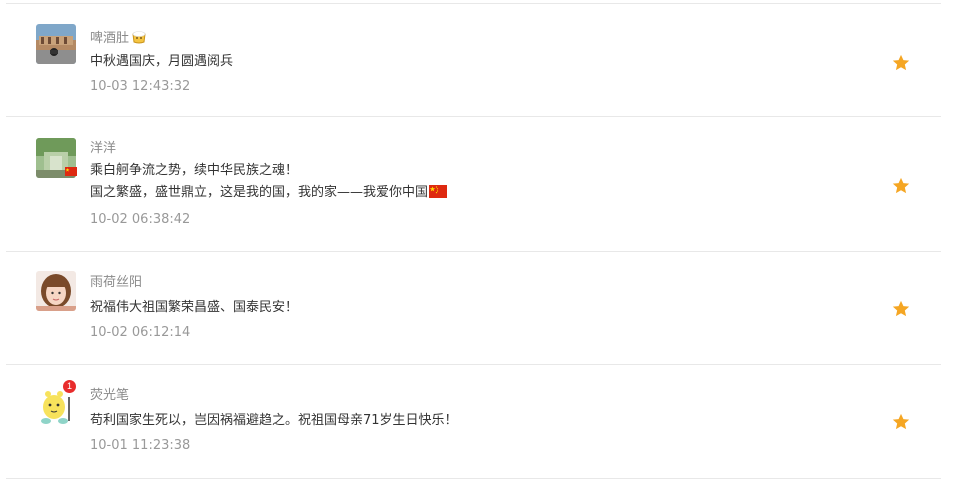 Image resolution: width=957 pixels, height=498 pixels. What do you see at coordinates (485, 194) in the screenshot?
I see `comment-text-line: 国之繁盛，盛世鼎立，这是我的国，我的家——我爱你中国` at bounding box center [485, 194].